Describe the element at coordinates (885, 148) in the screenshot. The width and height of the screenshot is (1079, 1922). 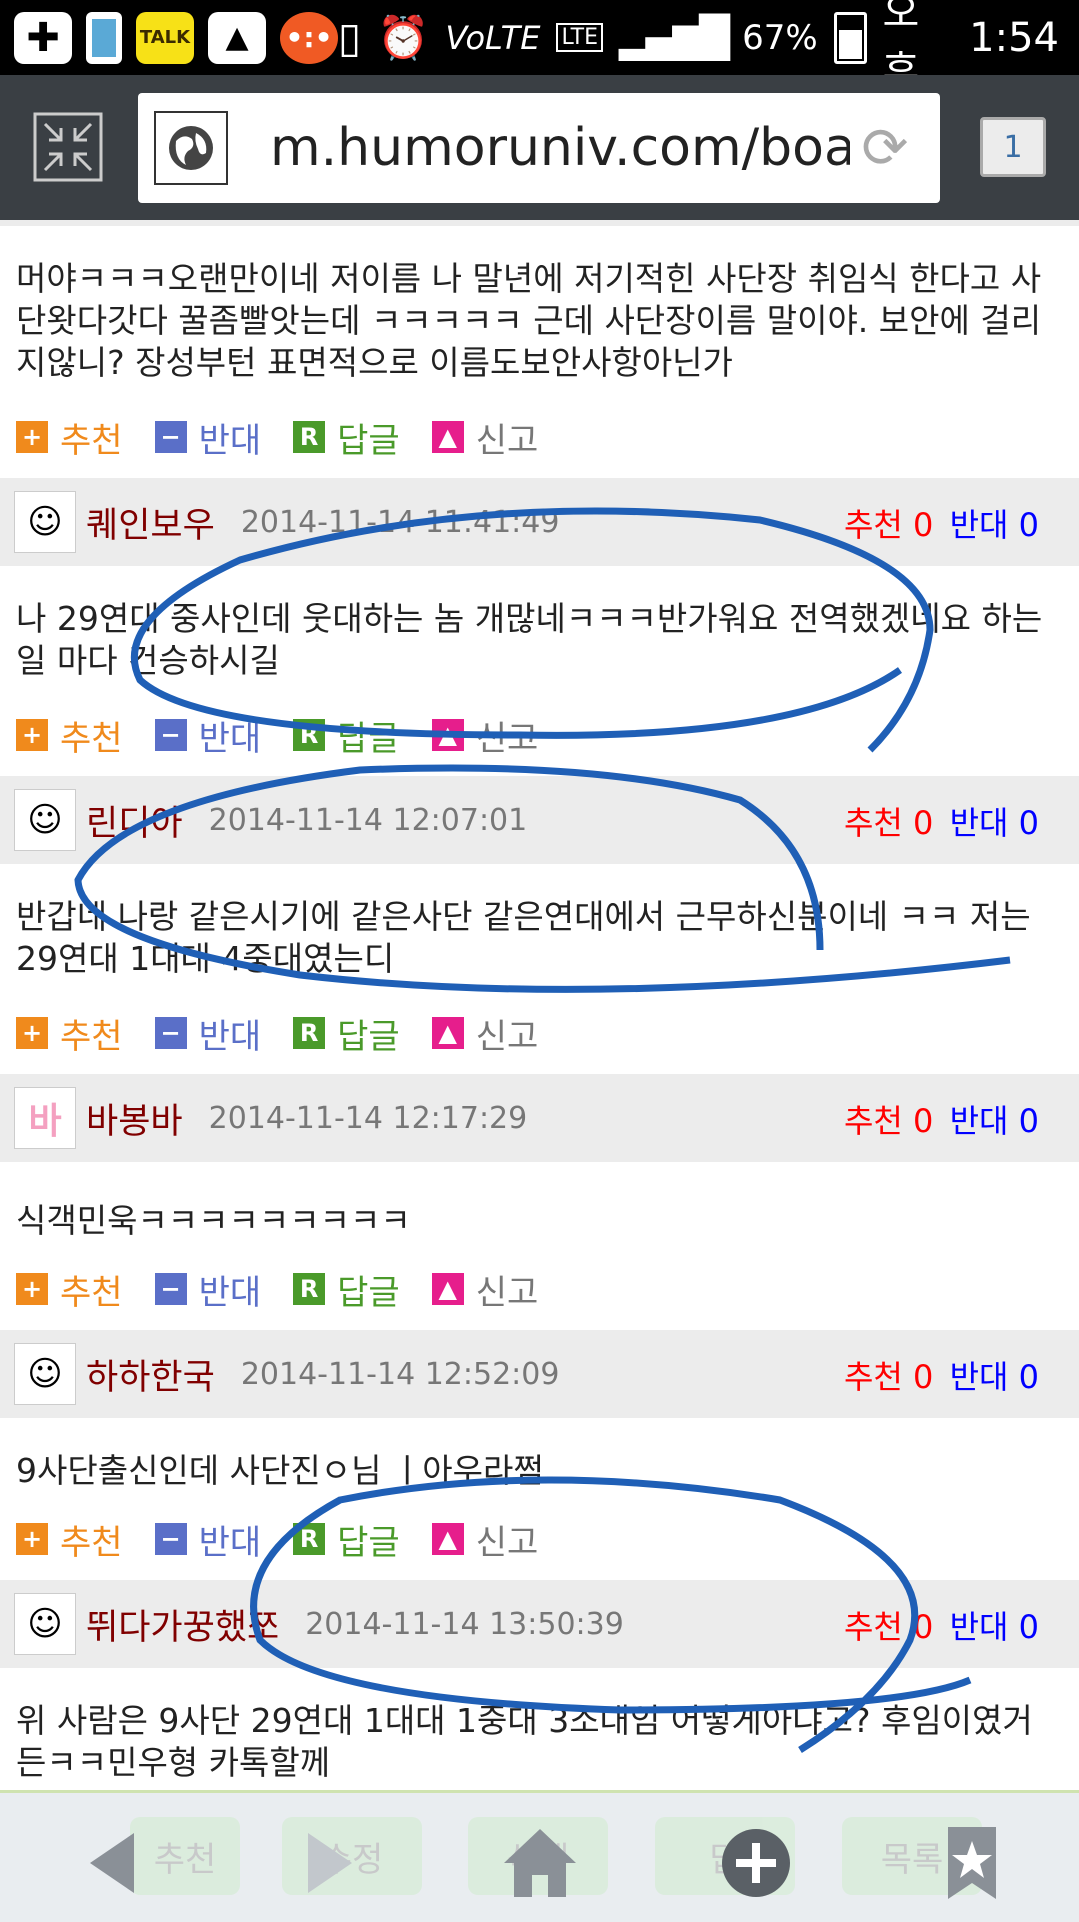
I see `reload-icon: ⟳` at that location.